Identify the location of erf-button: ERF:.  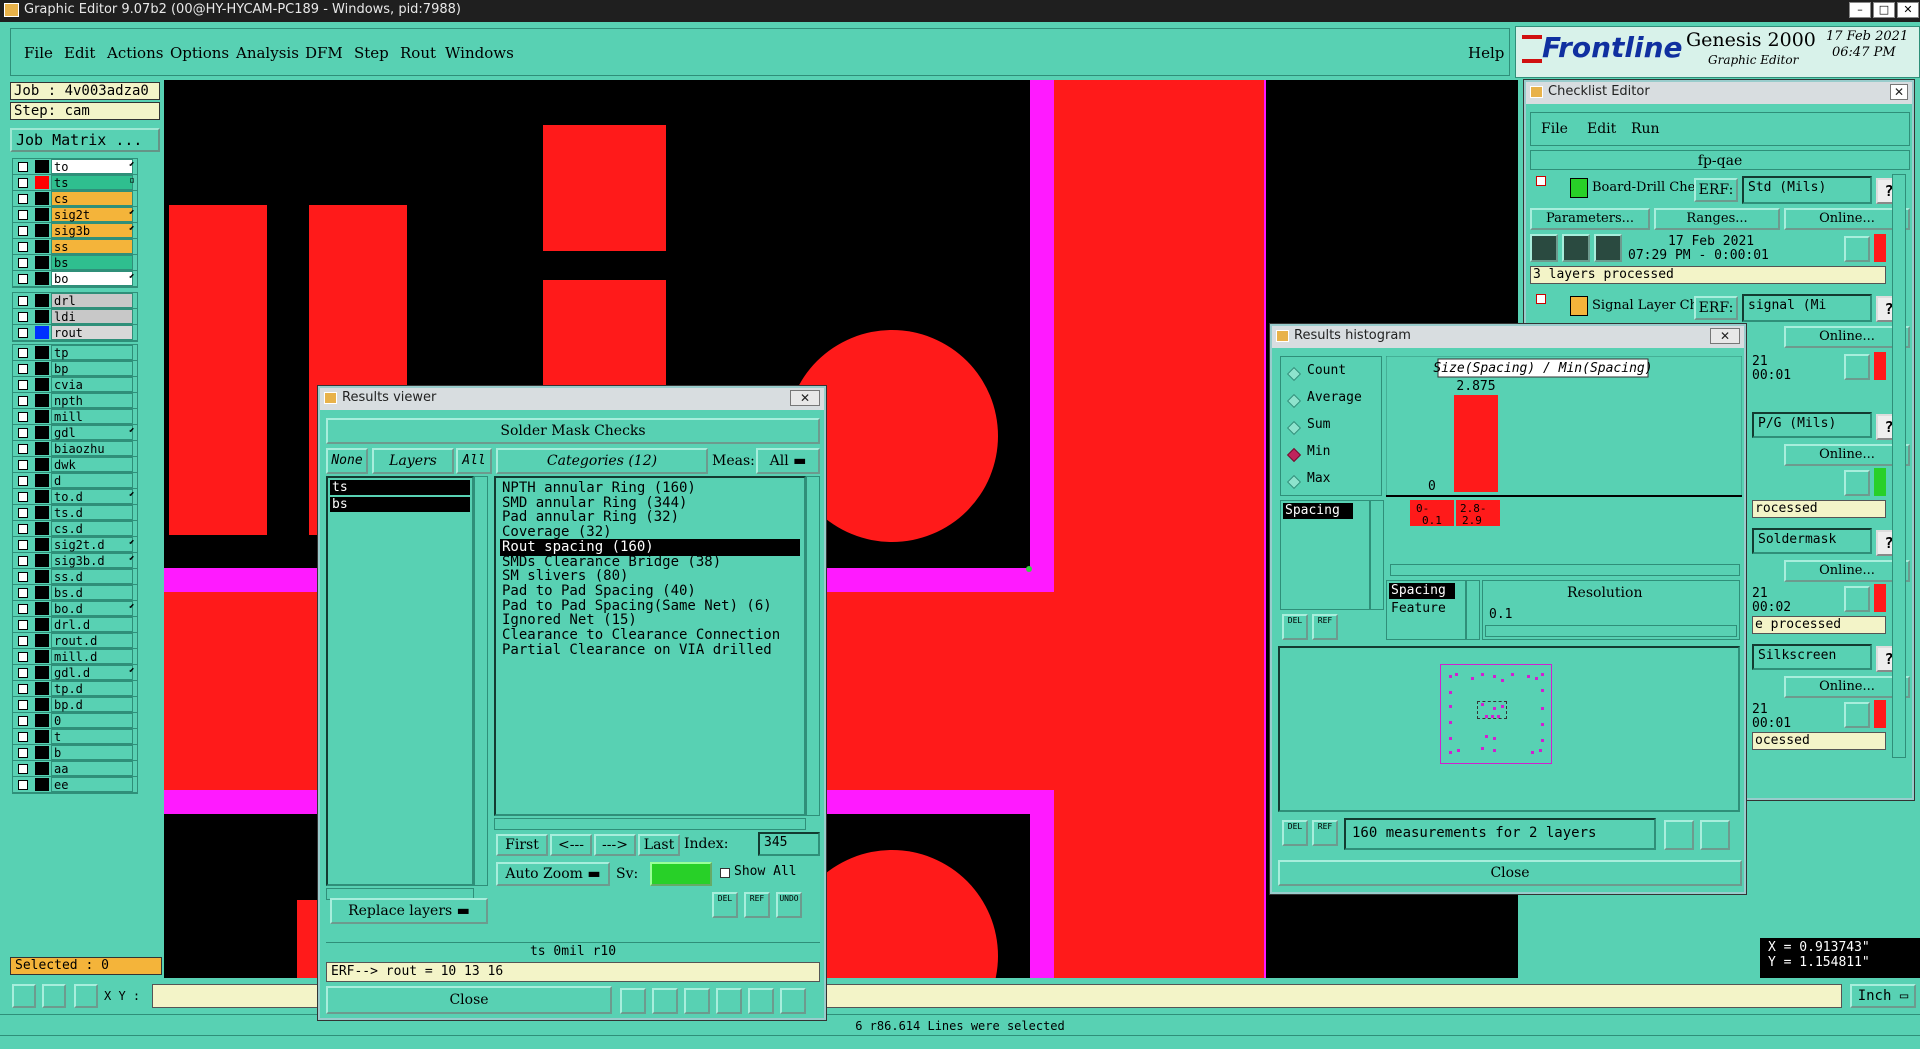
(1716, 308).